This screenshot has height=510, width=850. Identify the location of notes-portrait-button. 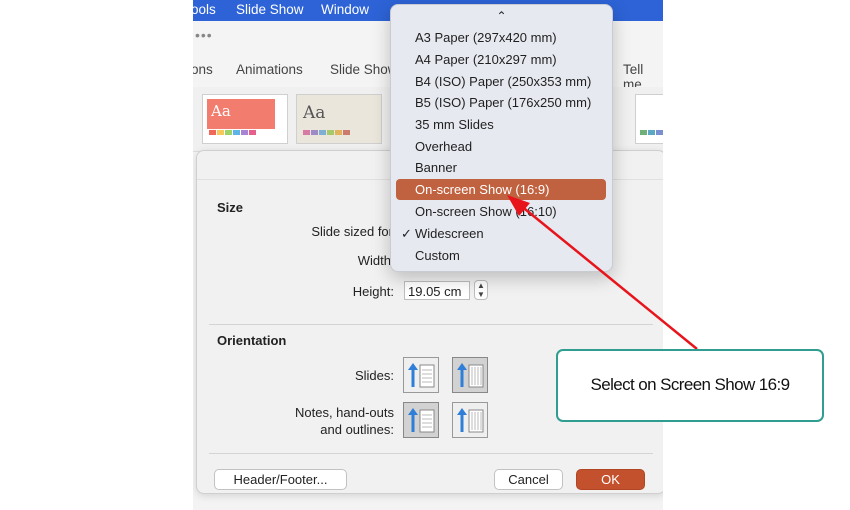
(421, 420).